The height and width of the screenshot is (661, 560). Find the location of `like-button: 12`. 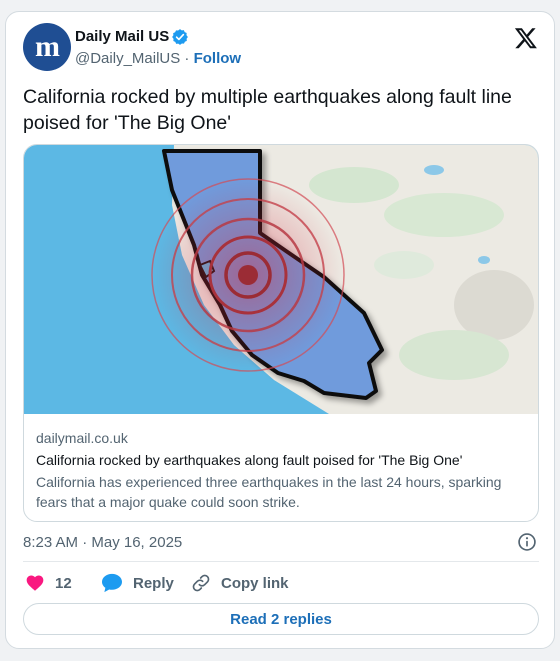

like-button: 12 is located at coordinates (48, 583).